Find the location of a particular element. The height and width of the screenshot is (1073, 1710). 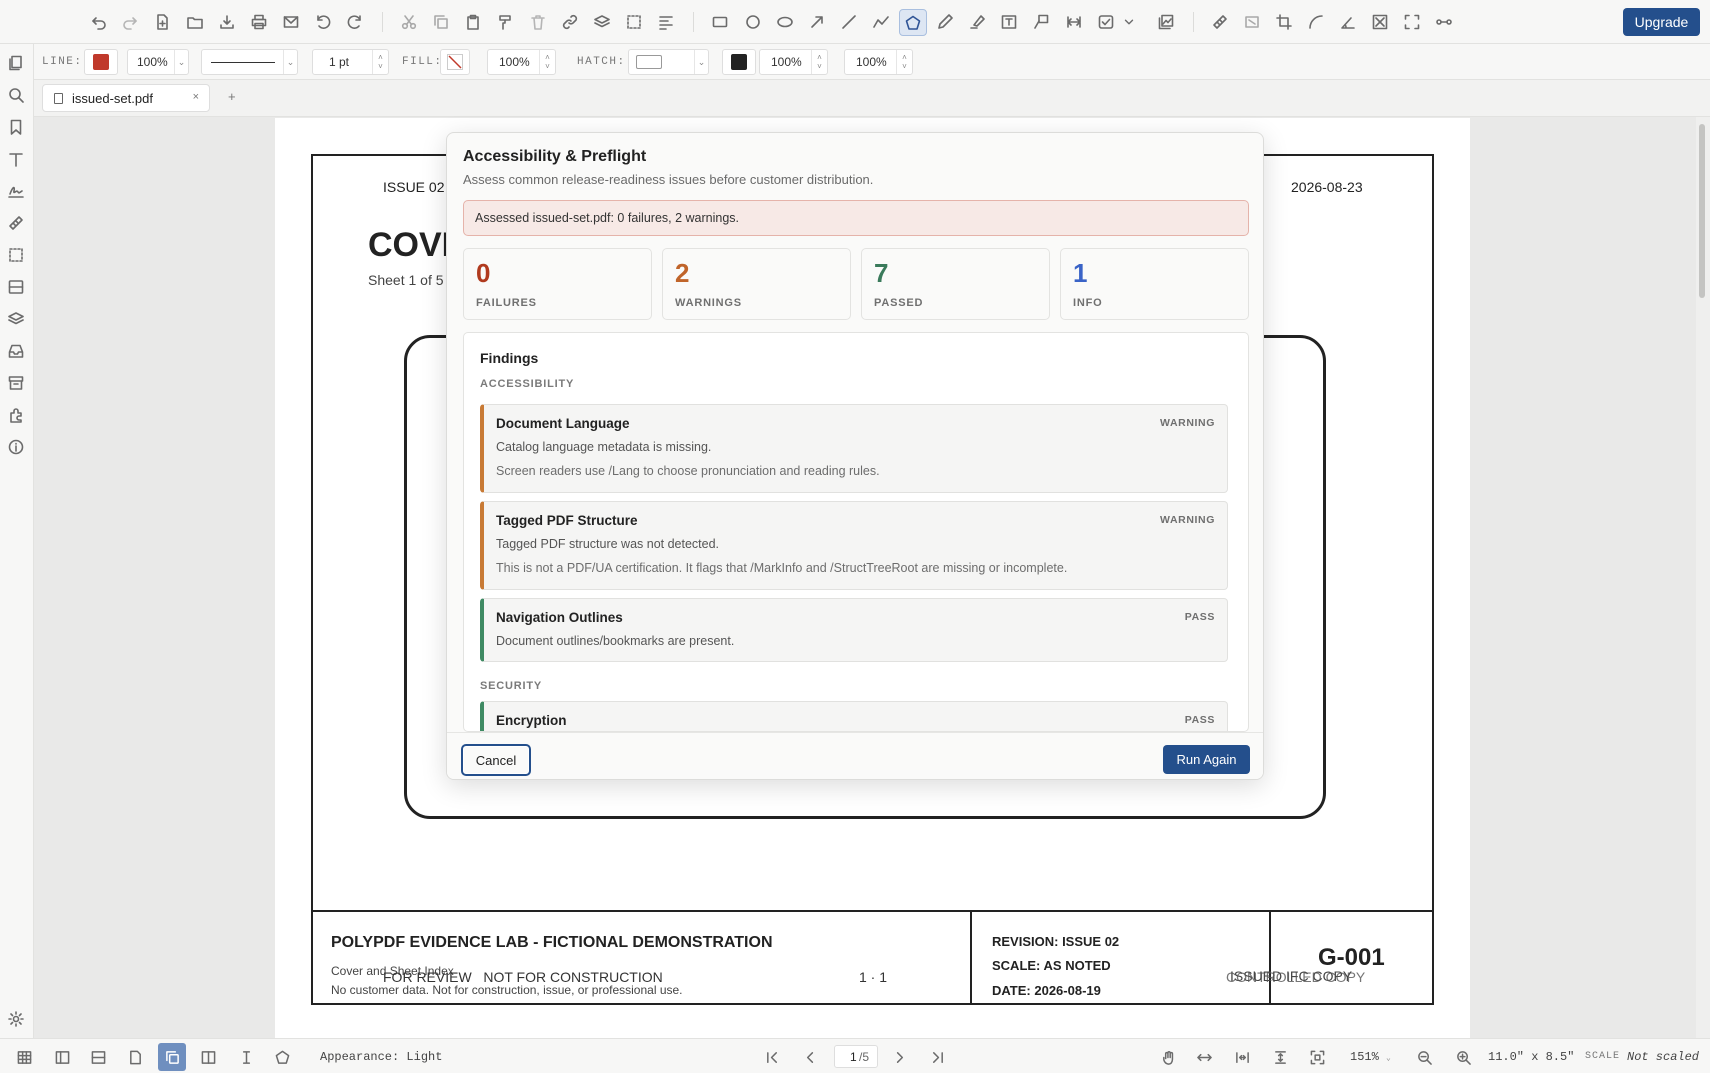

panels-icon is located at coordinates (17, 288).